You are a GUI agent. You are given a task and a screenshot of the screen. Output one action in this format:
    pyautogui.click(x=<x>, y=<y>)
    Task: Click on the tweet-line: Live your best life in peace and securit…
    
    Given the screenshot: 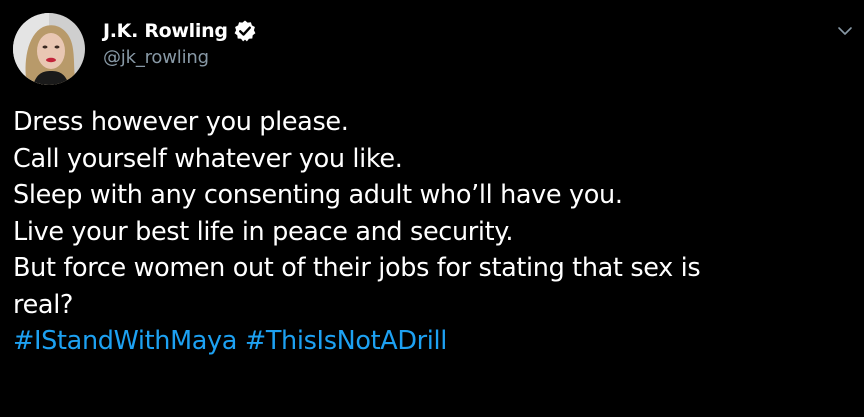 What is the action you would take?
    pyautogui.click(x=263, y=231)
    